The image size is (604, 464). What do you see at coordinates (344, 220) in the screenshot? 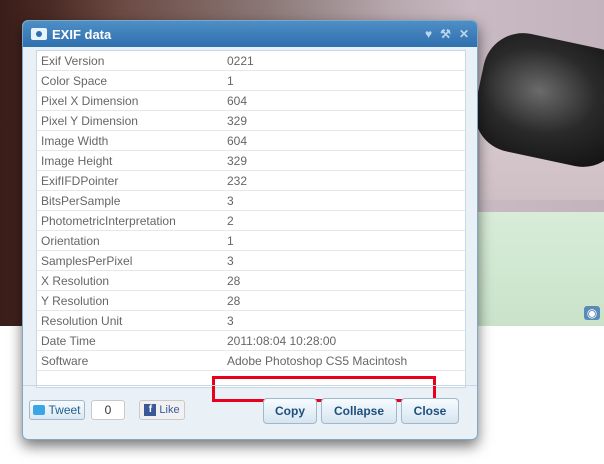
I see `exif-value: 2` at bounding box center [344, 220].